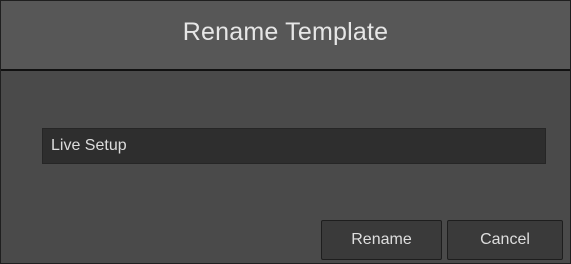  Describe the element at coordinates (505, 240) in the screenshot. I see `cancel-button: Cancel` at that location.